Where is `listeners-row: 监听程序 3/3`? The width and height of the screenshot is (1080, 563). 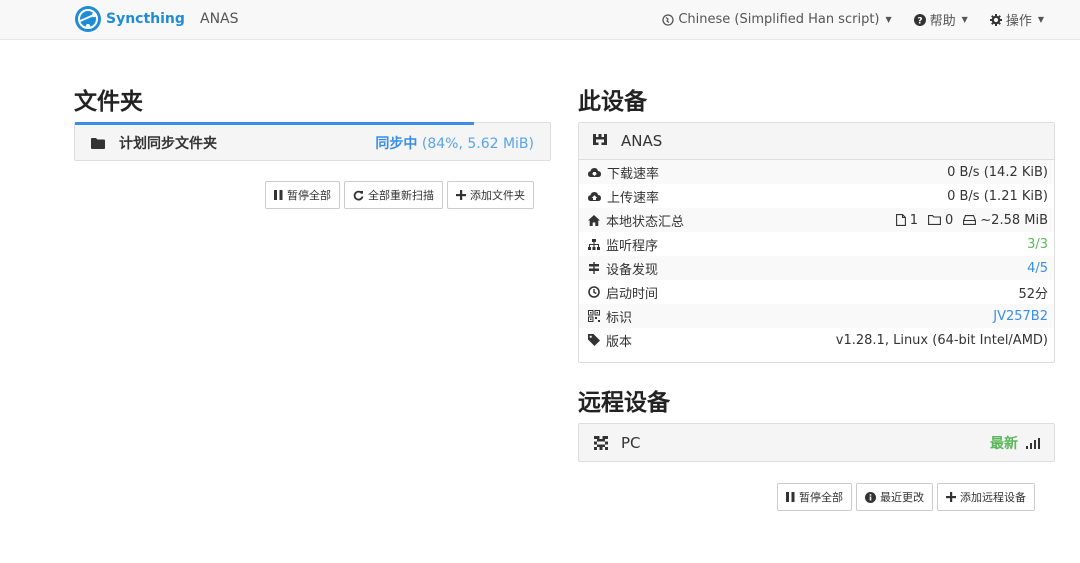 listeners-row: 监听程序 3/3 is located at coordinates (816, 244).